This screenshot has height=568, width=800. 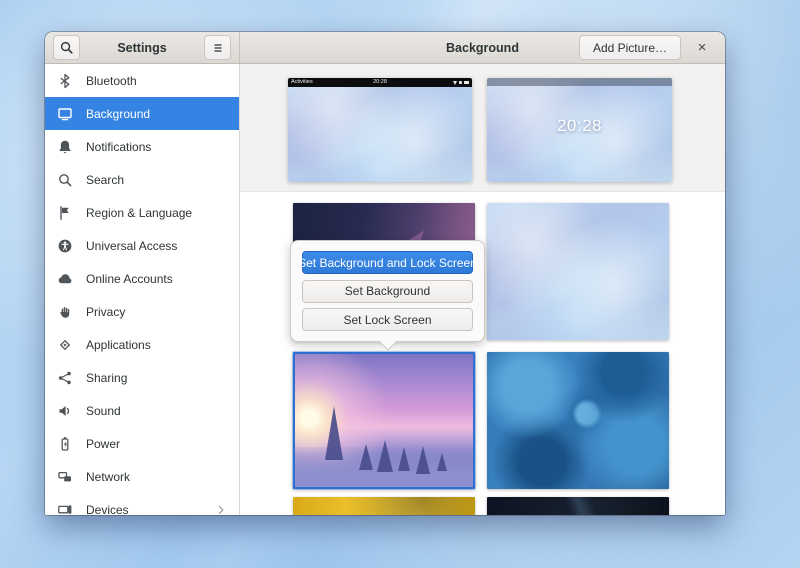 I want to click on desktop-preview: Activities 20:28, so click(x=380, y=130).